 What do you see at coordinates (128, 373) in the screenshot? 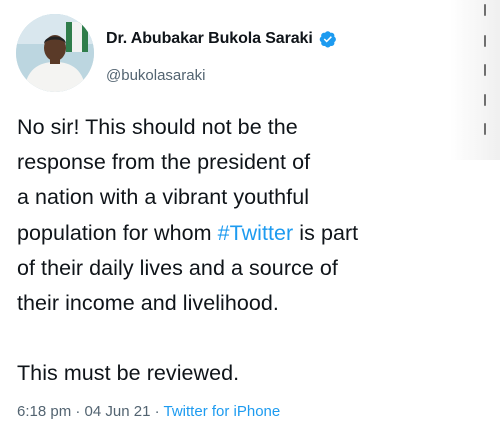
I see `tweet-line: This must be reviewed.` at bounding box center [128, 373].